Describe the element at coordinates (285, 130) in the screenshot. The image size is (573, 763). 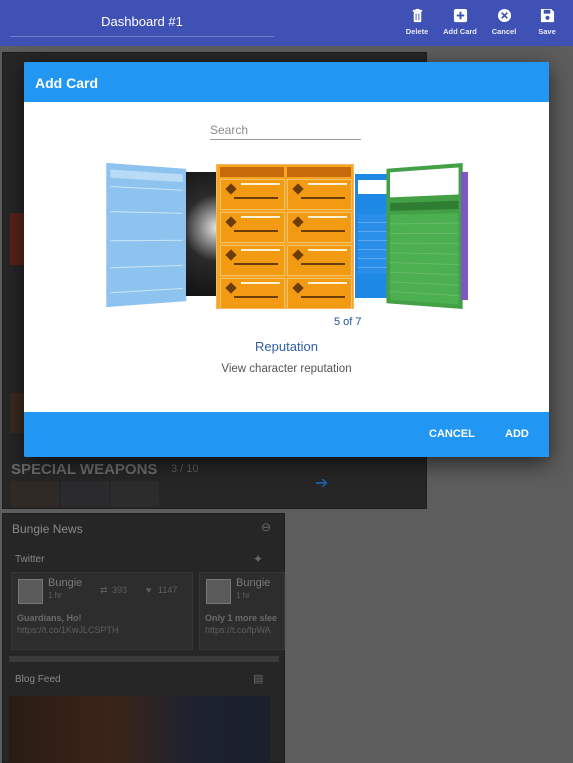
I see `search-input` at that location.